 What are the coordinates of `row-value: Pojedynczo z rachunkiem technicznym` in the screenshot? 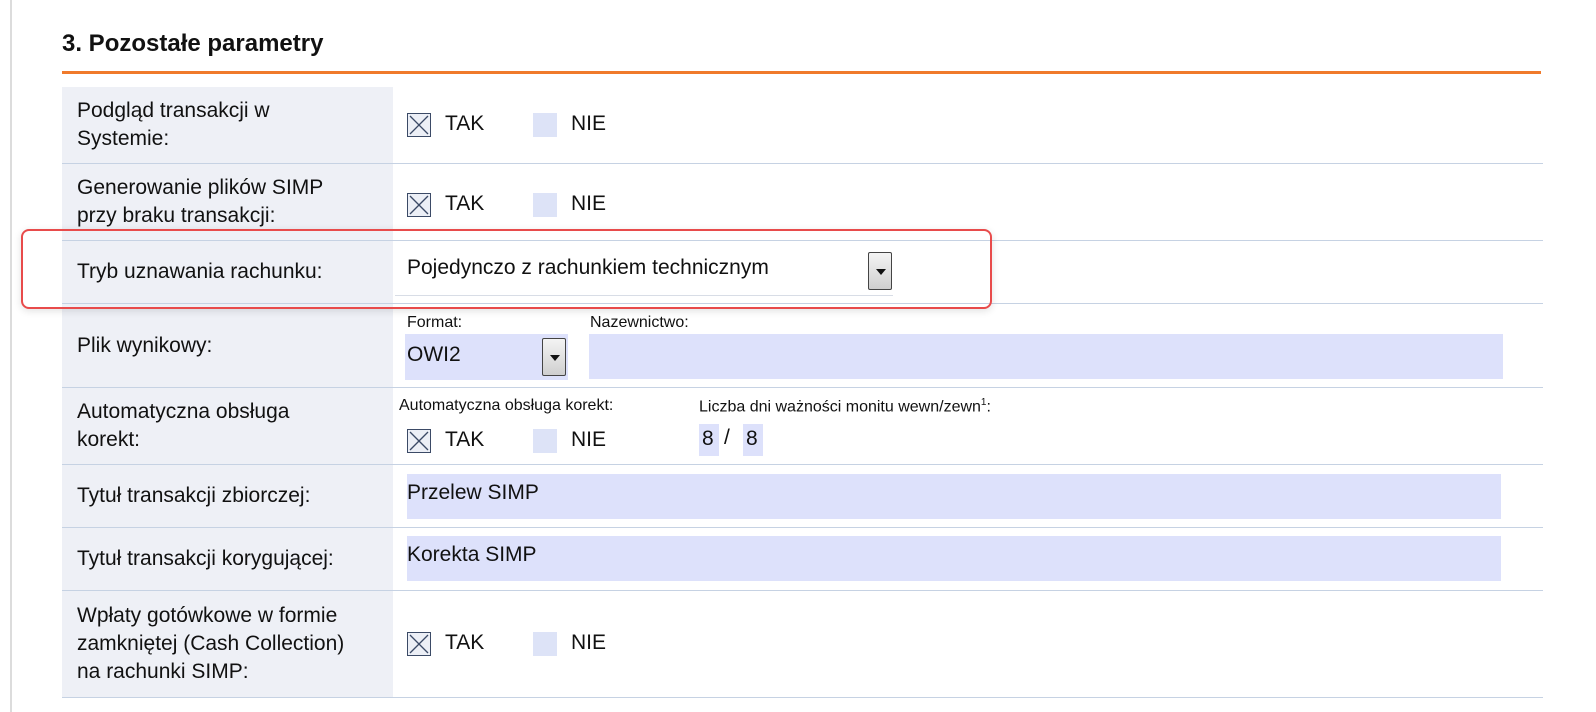 It's located at (968, 272).